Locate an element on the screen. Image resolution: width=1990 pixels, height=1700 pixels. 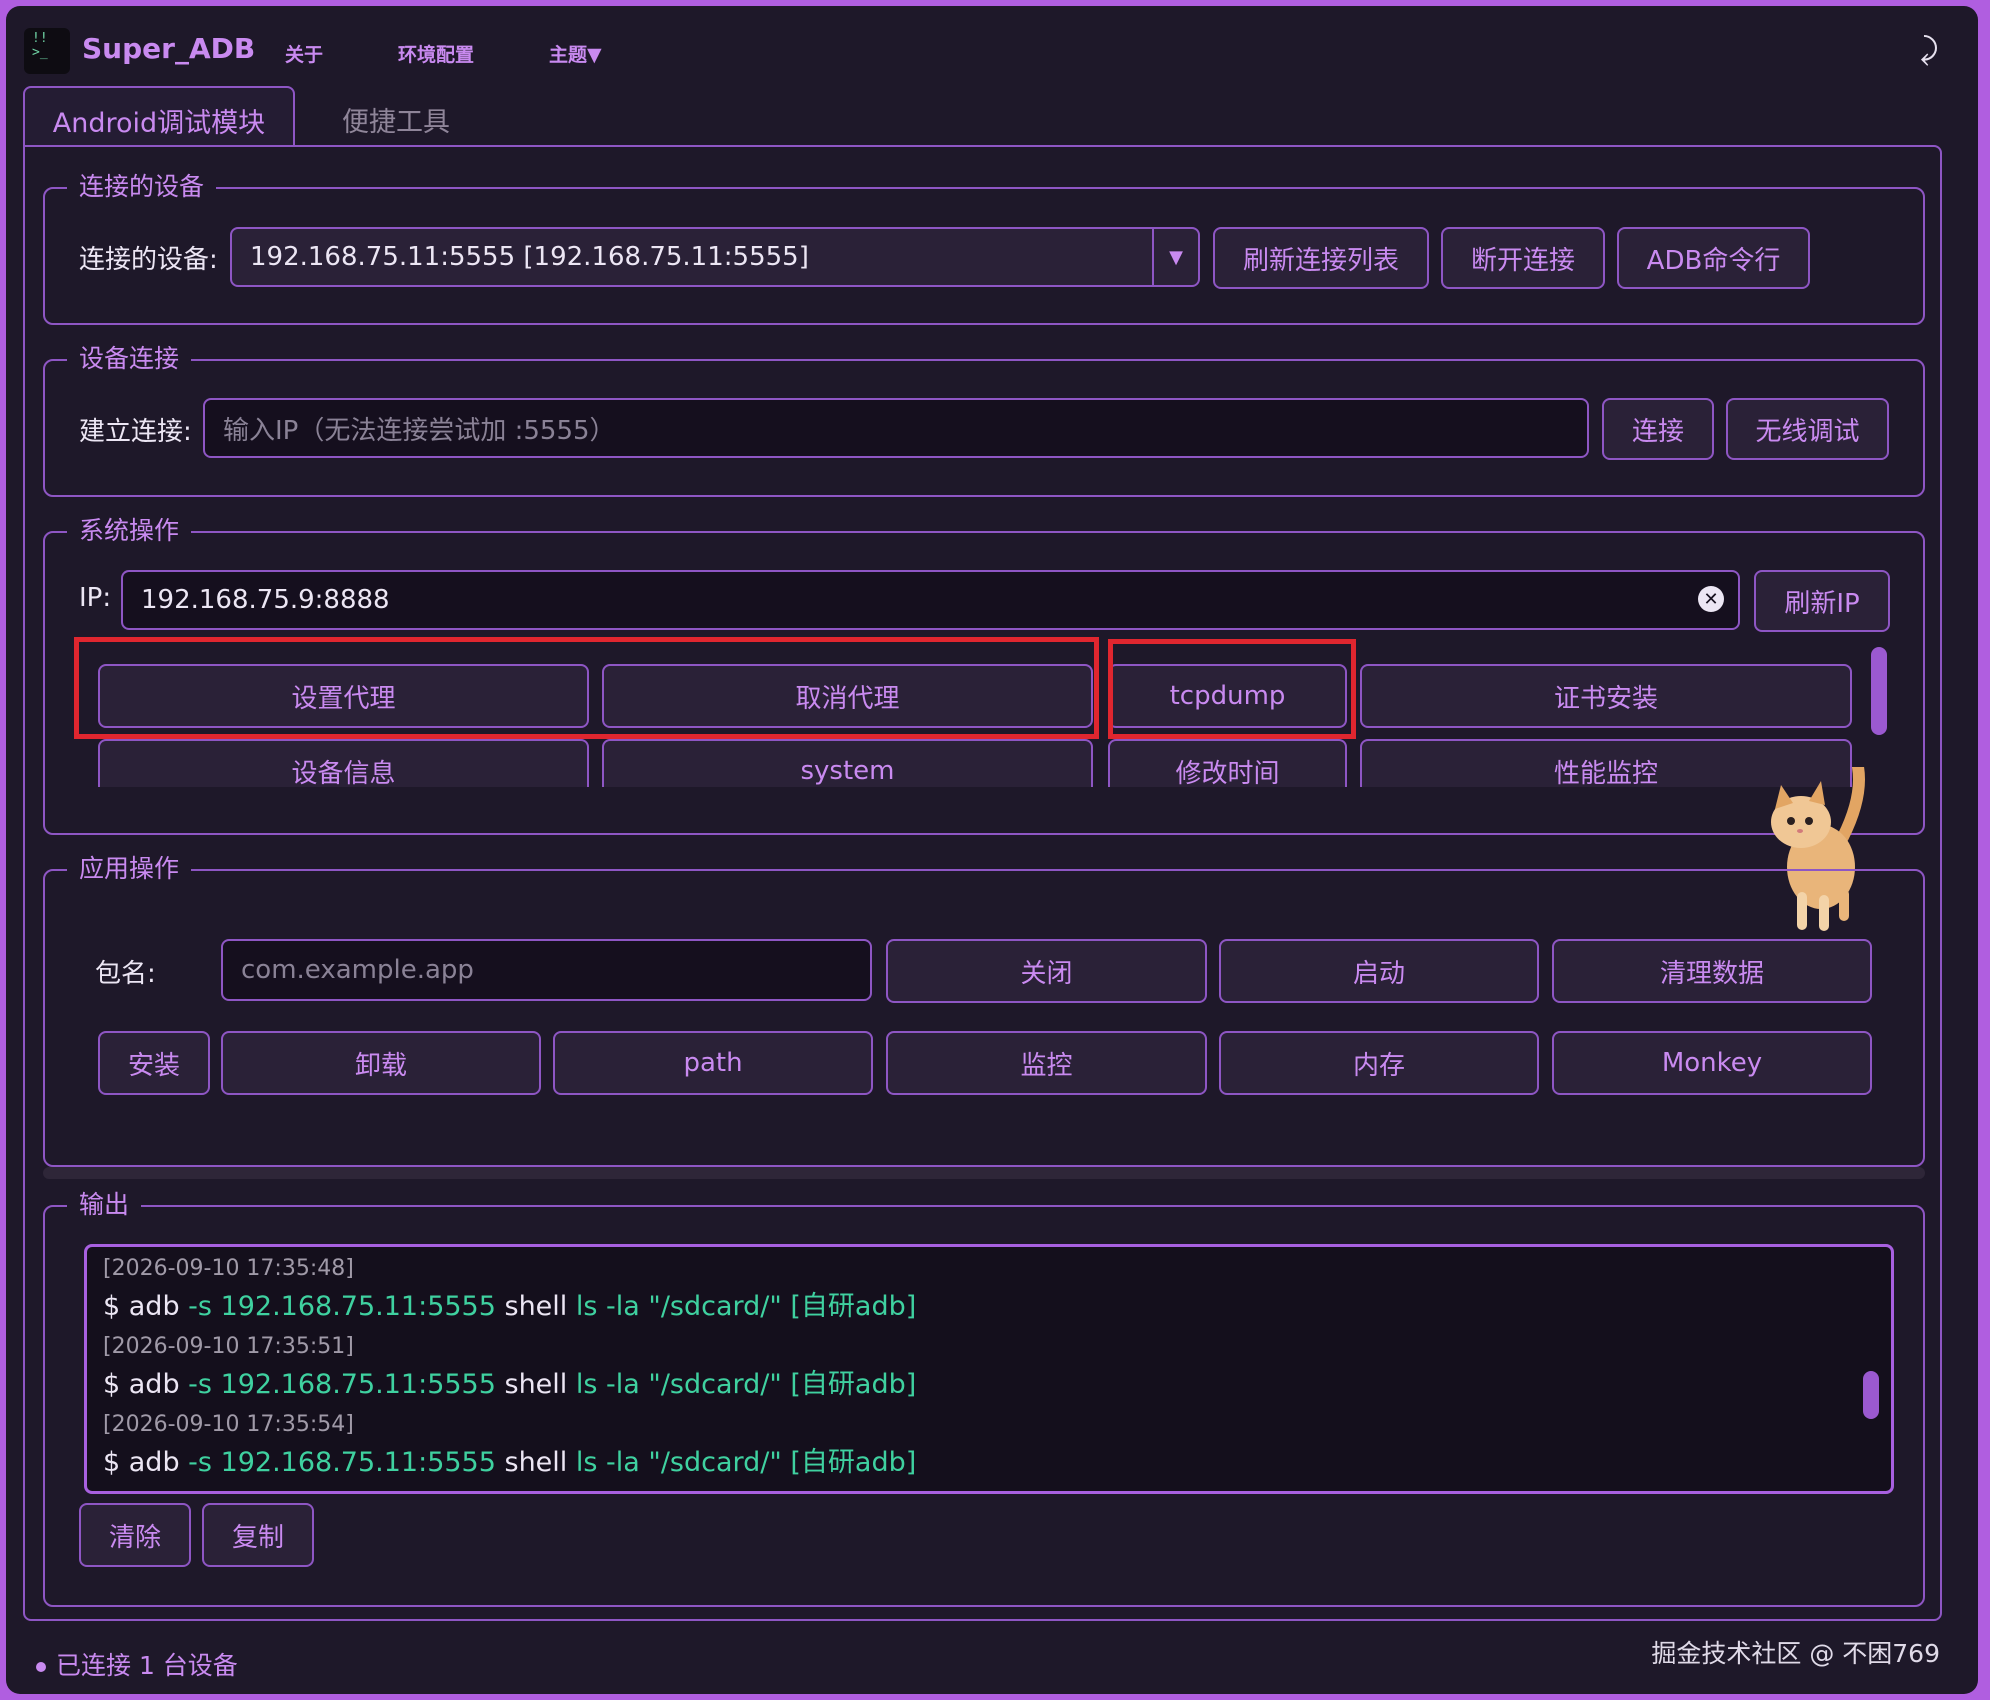
group-title: 应用操作 is located at coordinates (129, 869).